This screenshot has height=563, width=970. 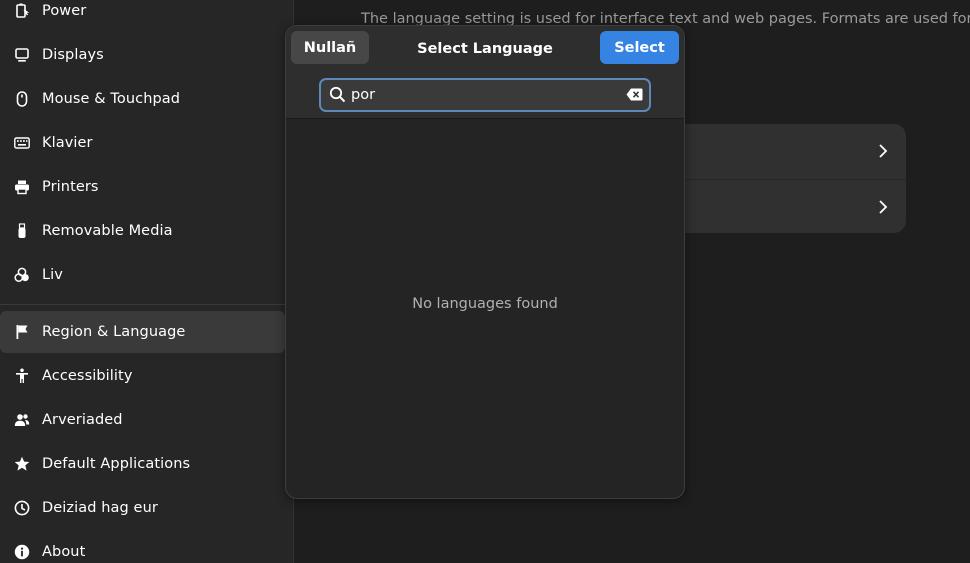 I want to click on sidebar-item-label: Removable Media, so click(x=107, y=231).